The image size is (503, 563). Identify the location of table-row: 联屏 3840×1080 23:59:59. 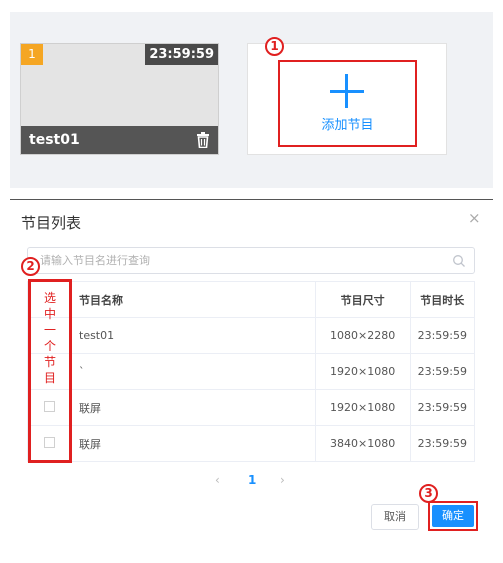
(251, 443).